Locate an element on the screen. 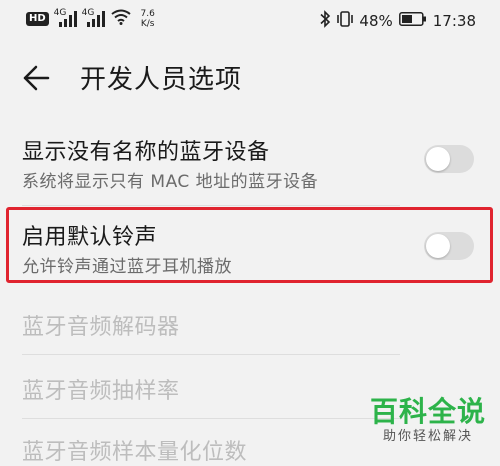 The image size is (500, 466). battery-icon is located at coordinates (412, 21).